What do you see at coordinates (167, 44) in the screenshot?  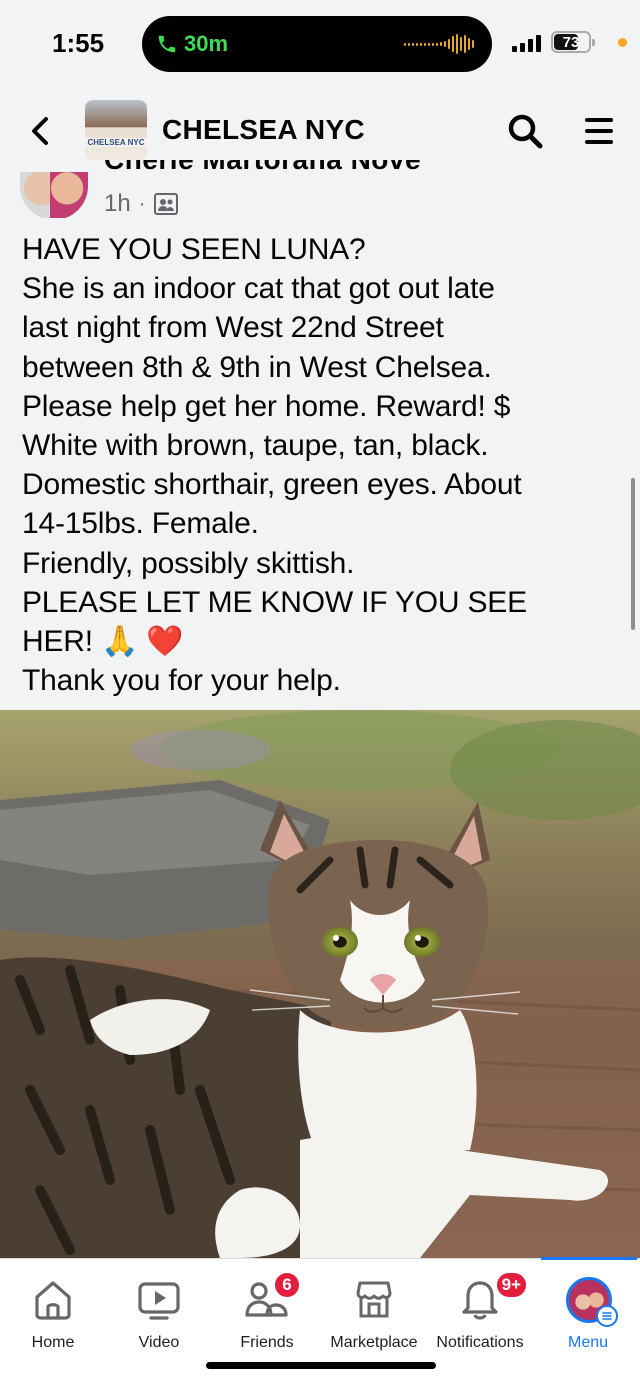 I see `phone-icon` at bounding box center [167, 44].